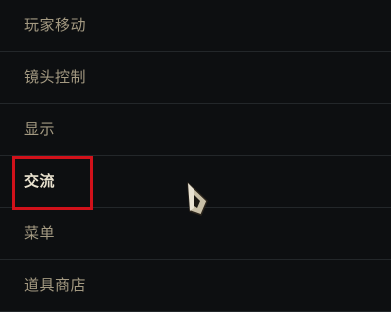 This screenshot has width=391, height=312. I want to click on menu-item-label: 玩家移动, so click(55, 25).